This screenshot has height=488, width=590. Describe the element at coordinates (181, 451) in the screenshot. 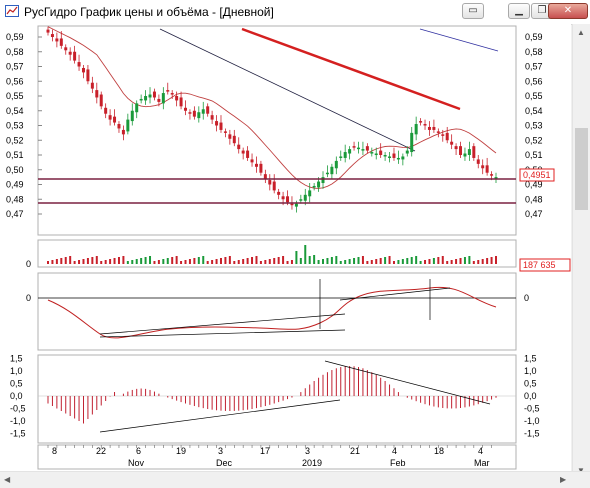

I see `x-label-day-3: 19` at that location.